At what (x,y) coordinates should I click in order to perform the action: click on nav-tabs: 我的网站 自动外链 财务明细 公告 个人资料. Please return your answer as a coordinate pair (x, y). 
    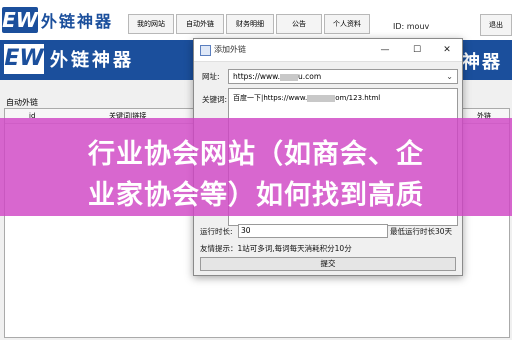
    Looking at the image, I should click on (250, 24).